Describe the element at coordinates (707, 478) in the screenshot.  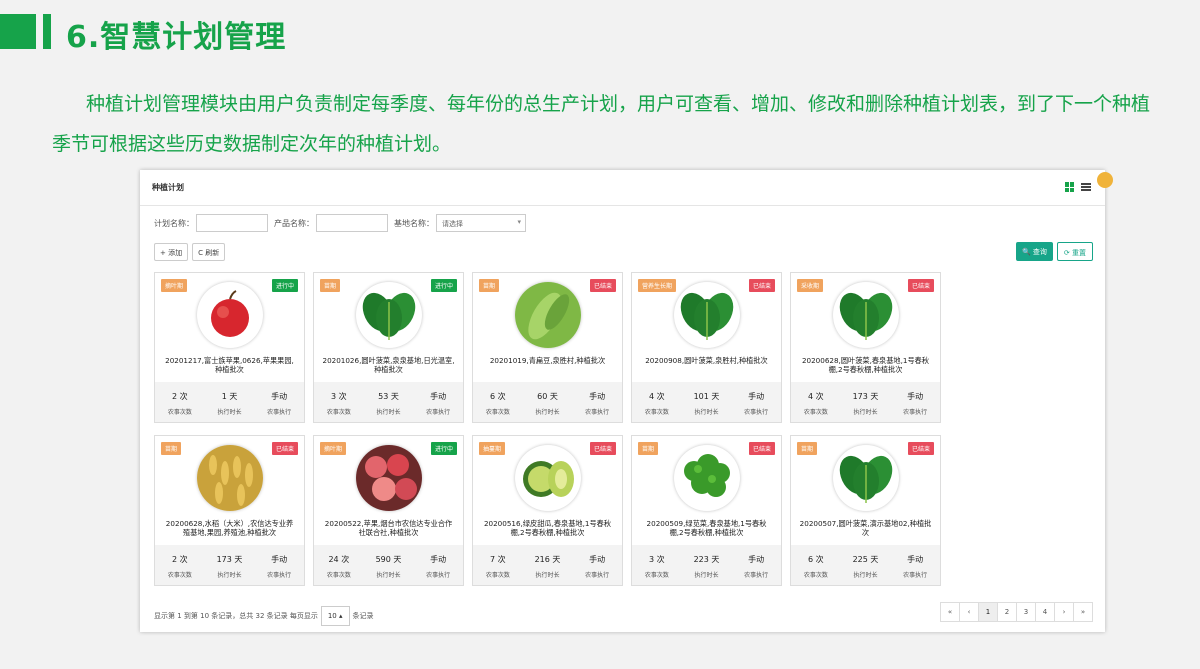
I see `greens-photo` at that location.